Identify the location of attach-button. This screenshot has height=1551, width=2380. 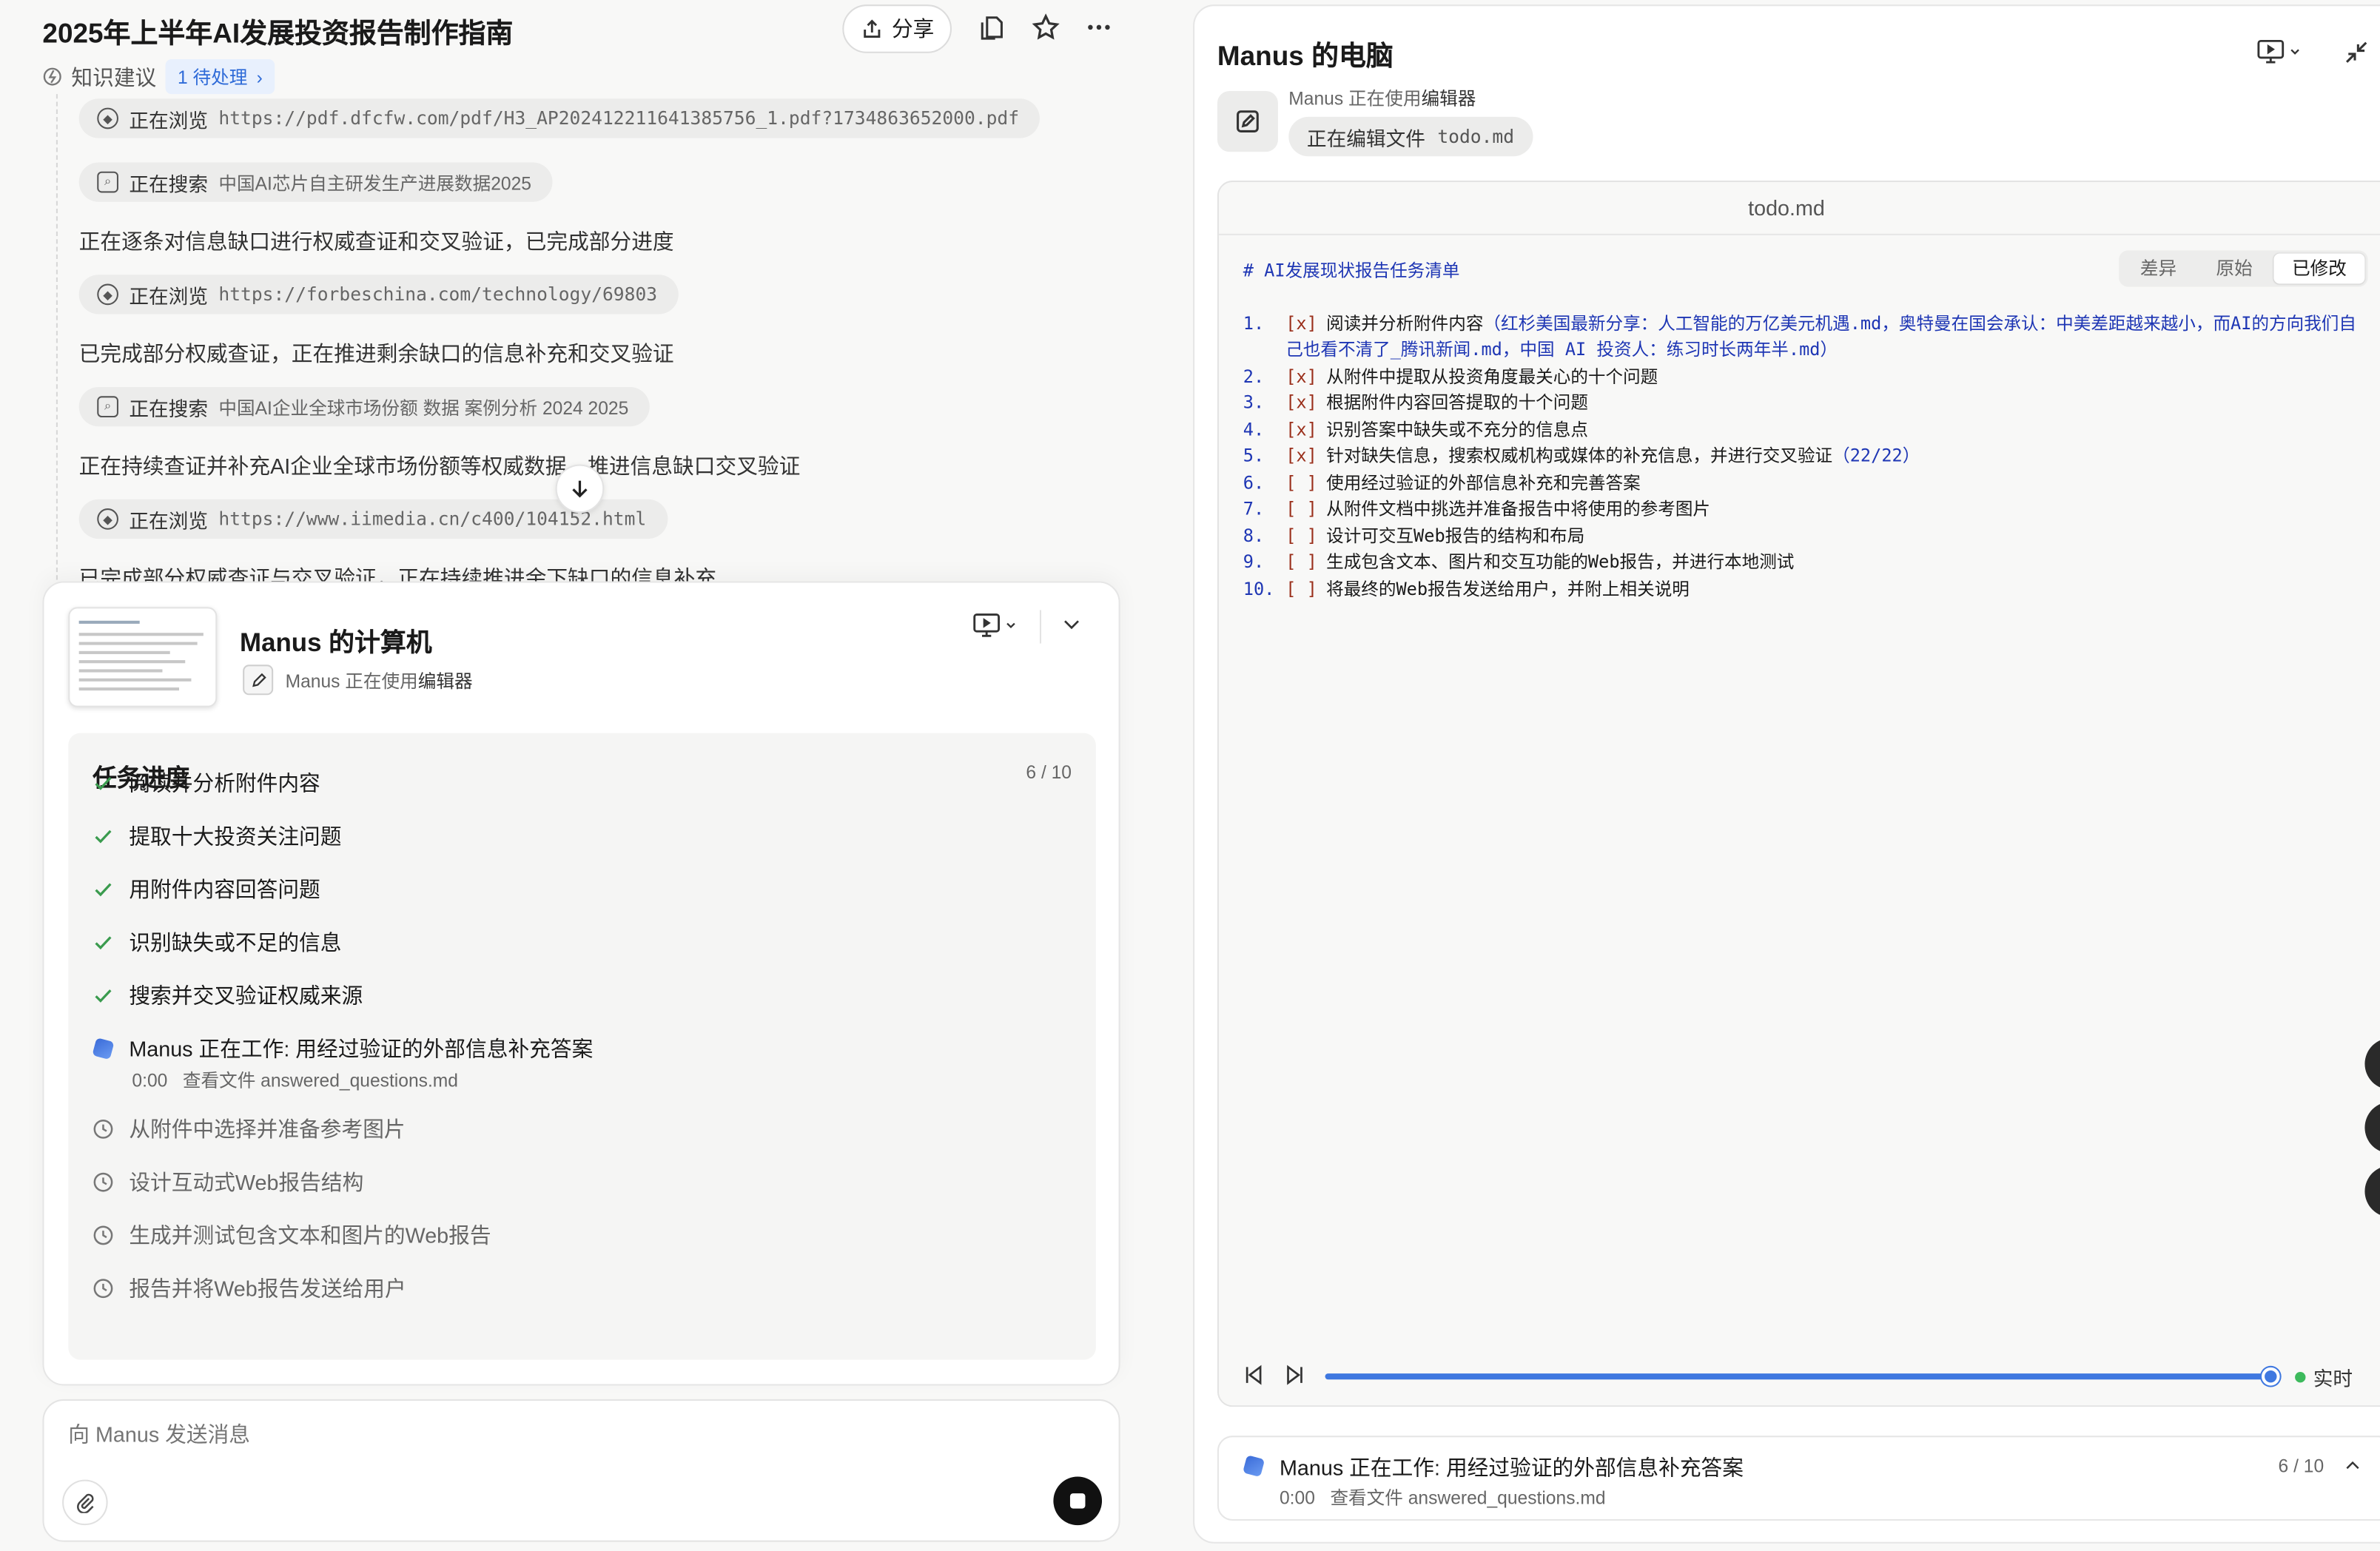
(85, 1503).